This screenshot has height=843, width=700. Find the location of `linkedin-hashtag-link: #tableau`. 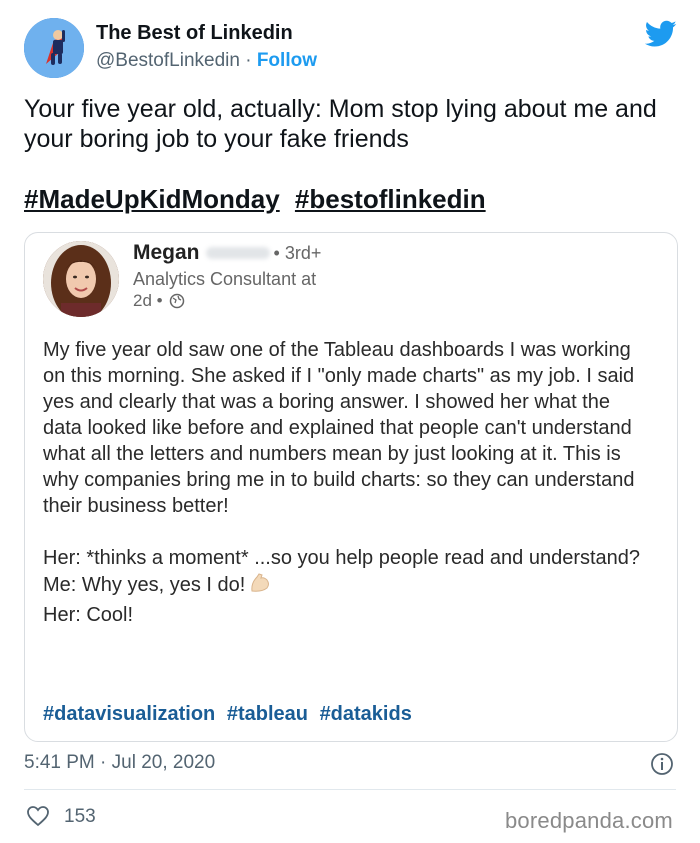

linkedin-hashtag-link: #tableau is located at coordinates (267, 714).